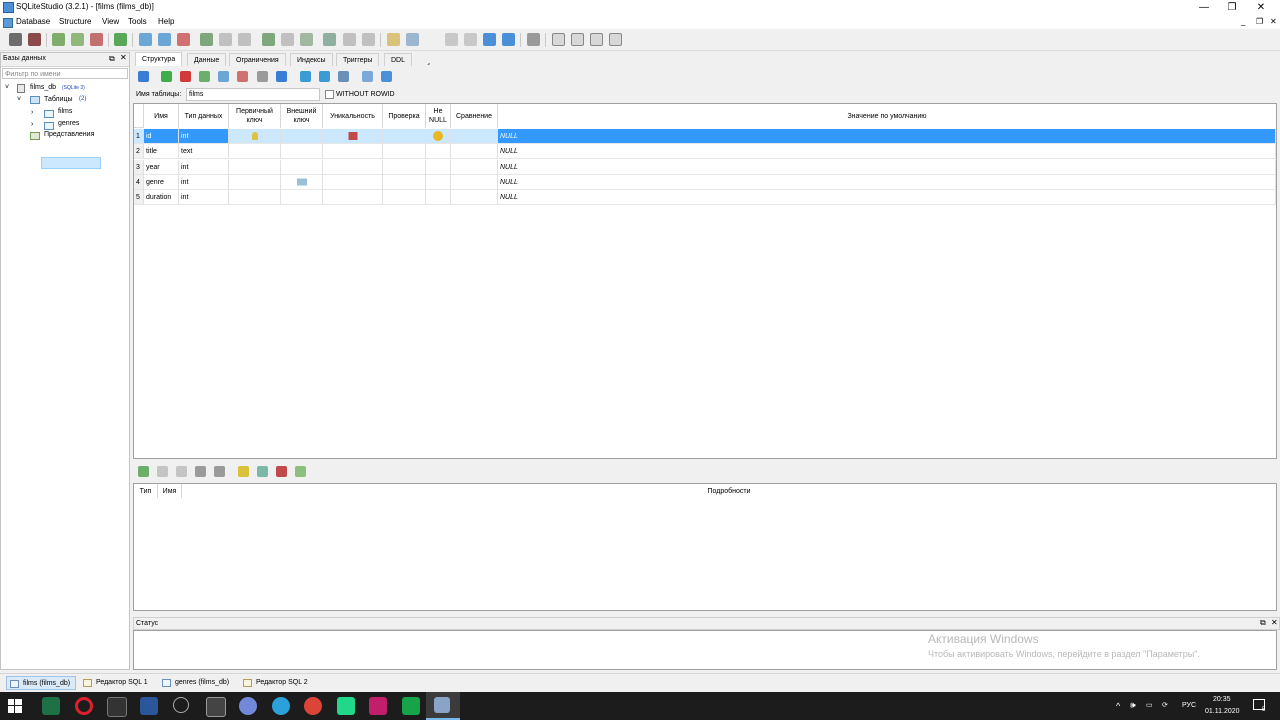  I want to click on collations-icon, so click(451, 39).